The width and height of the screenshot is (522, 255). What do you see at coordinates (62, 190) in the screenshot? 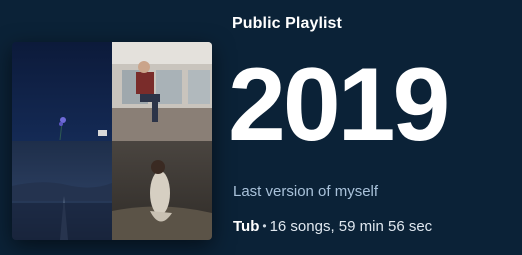
I see `album-art-stormy-road` at bounding box center [62, 190].